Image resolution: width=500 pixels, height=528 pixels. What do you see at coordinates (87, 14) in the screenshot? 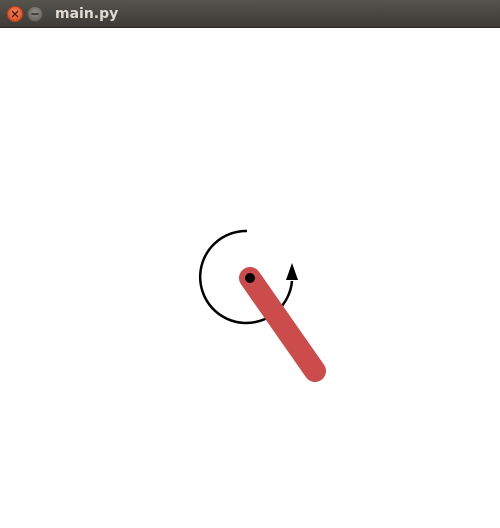
I see `window-title: main.py` at bounding box center [87, 14].